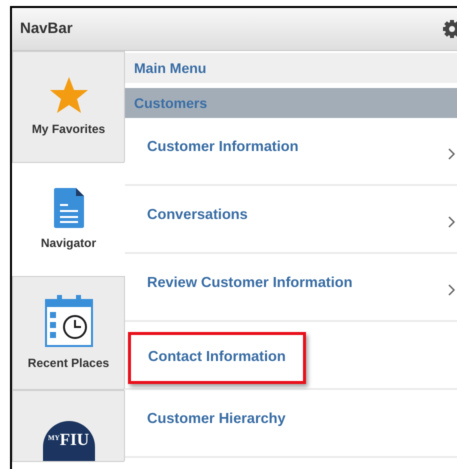  What do you see at coordinates (449, 29) in the screenshot?
I see `settings-icon` at bounding box center [449, 29].